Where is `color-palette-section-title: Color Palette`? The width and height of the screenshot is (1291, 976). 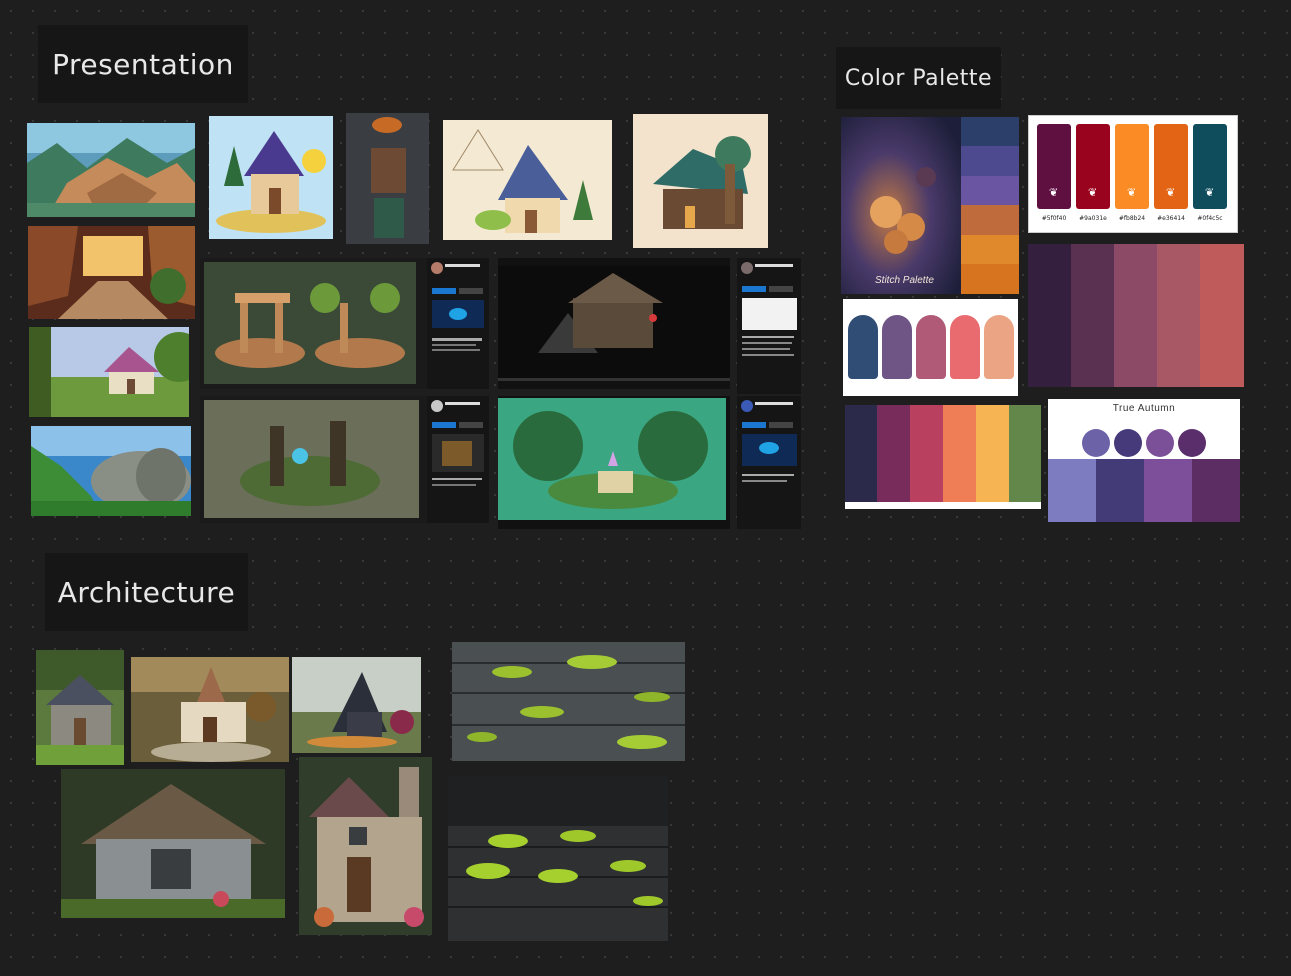
color-palette-section-title: Color Palette is located at coordinates (918, 78).